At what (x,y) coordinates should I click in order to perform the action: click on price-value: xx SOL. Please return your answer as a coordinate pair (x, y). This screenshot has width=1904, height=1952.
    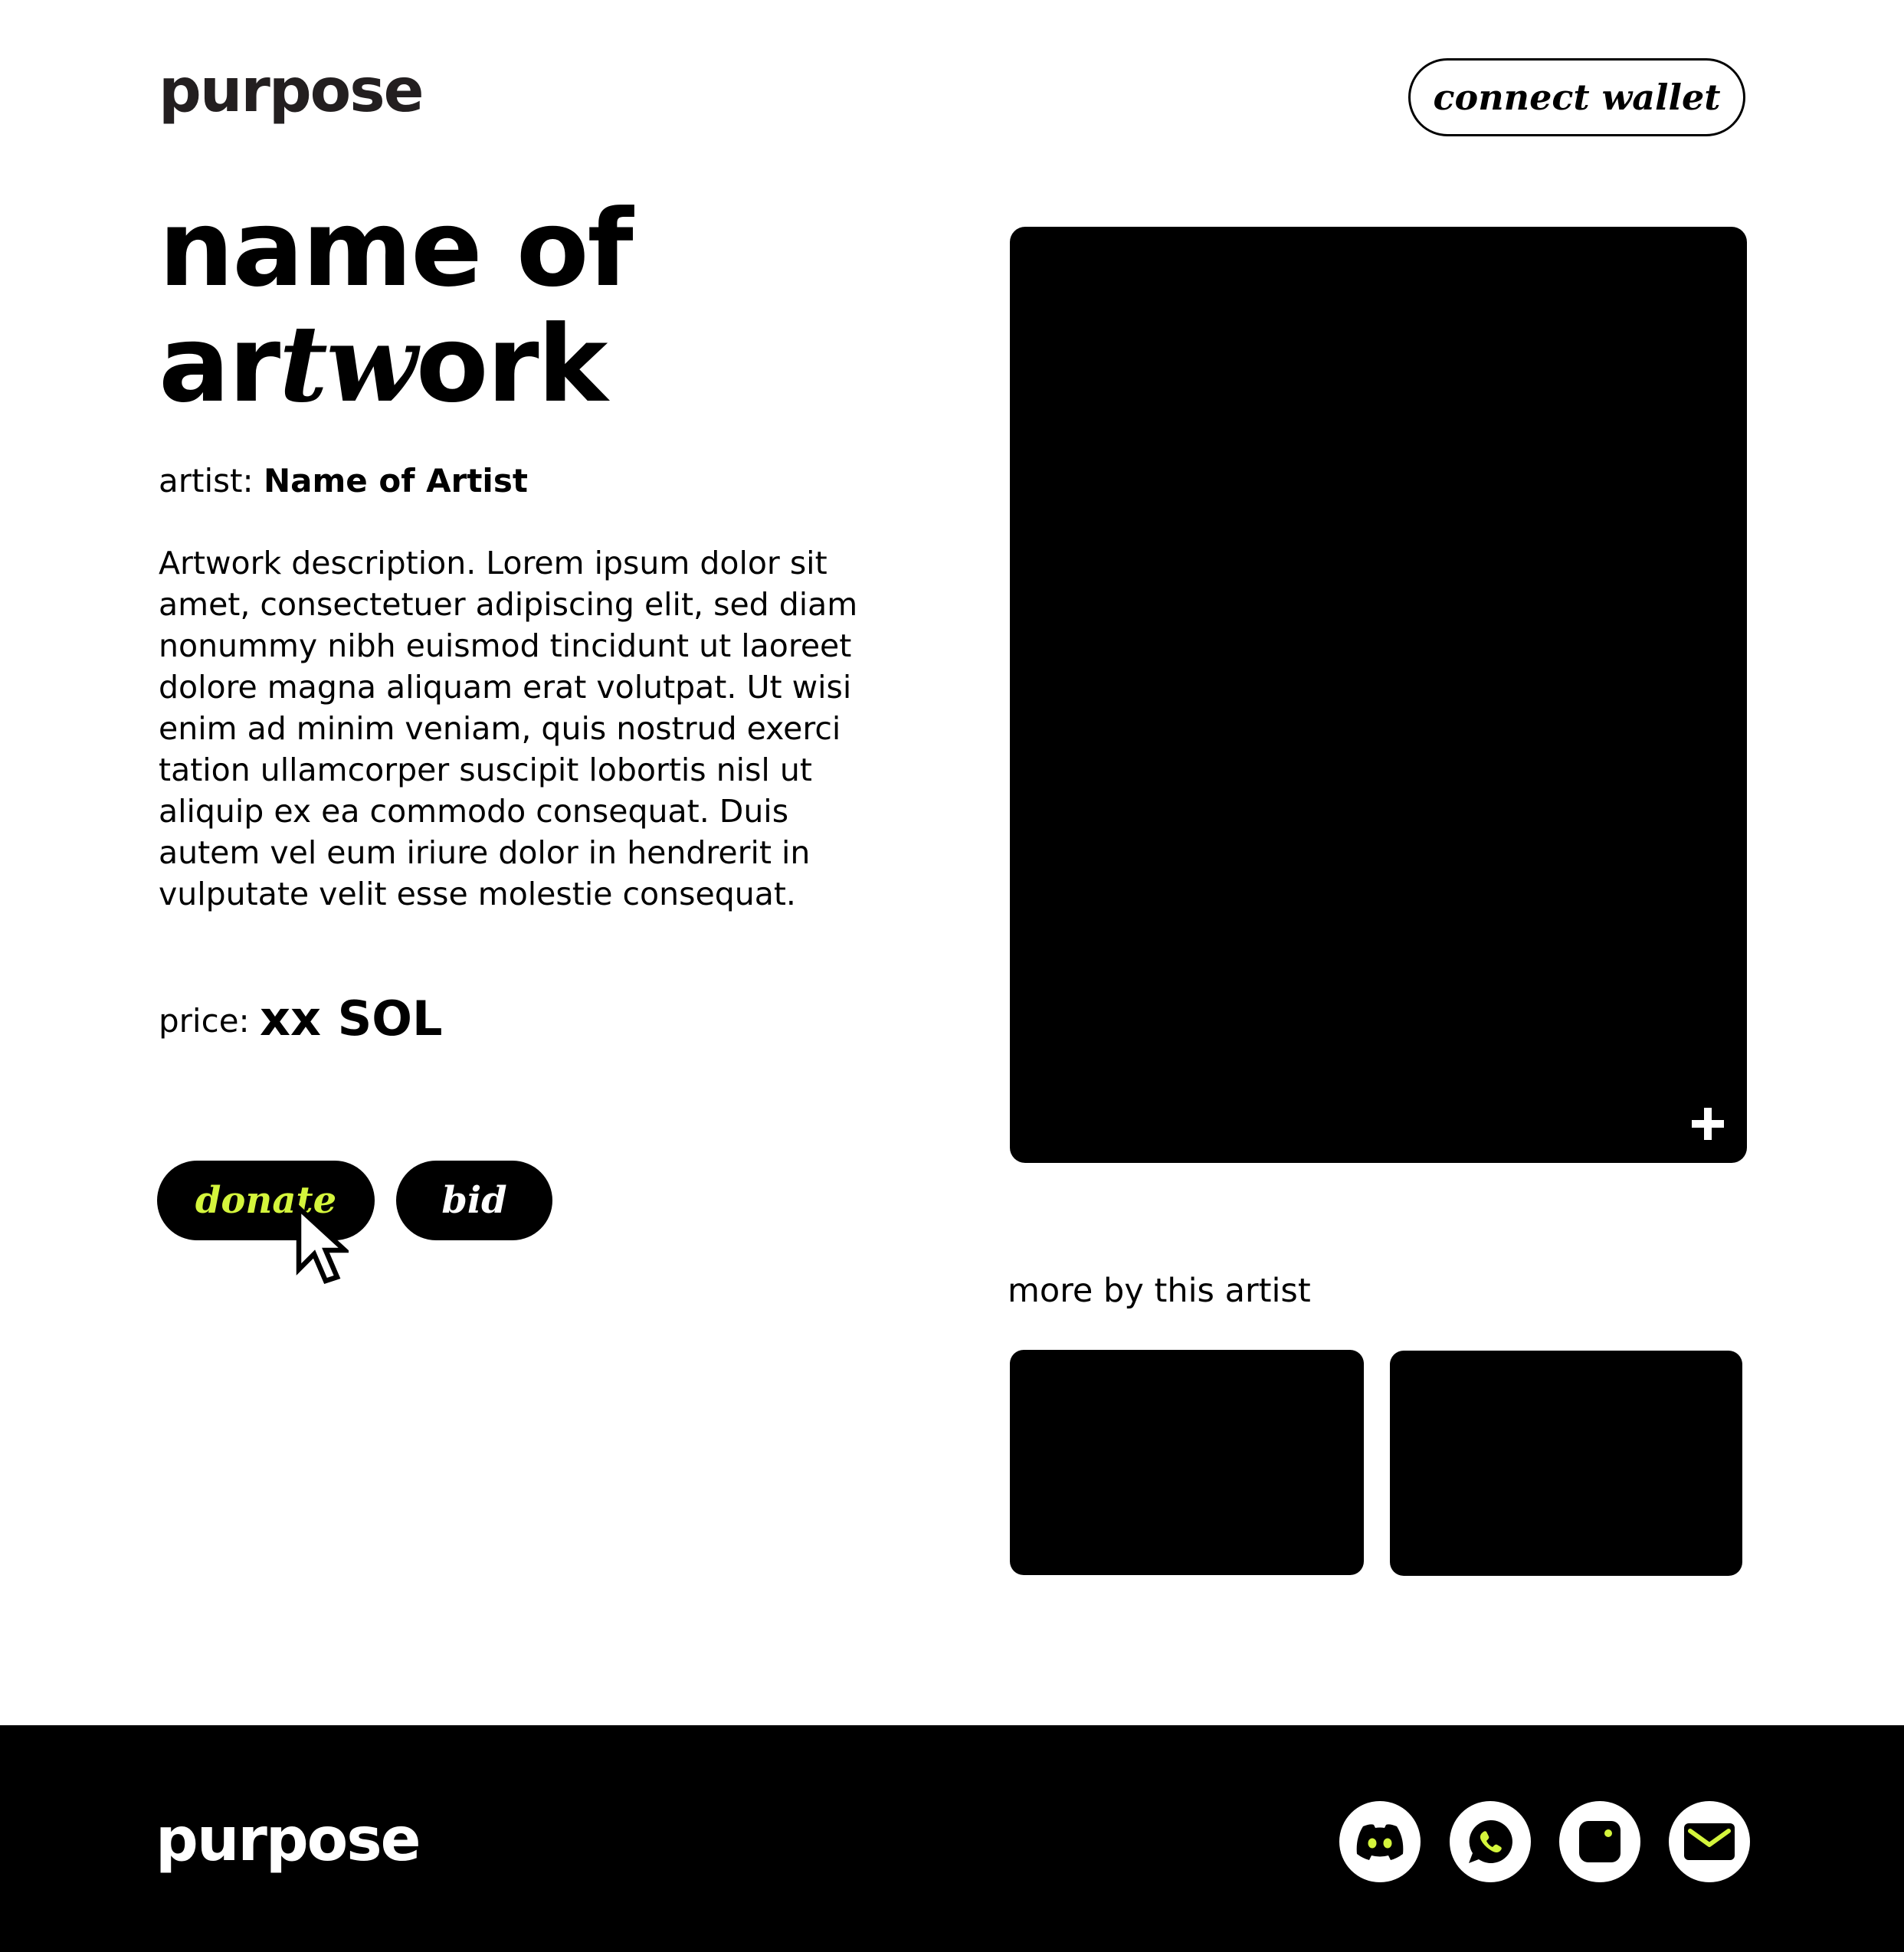
    Looking at the image, I should click on (351, 1018).